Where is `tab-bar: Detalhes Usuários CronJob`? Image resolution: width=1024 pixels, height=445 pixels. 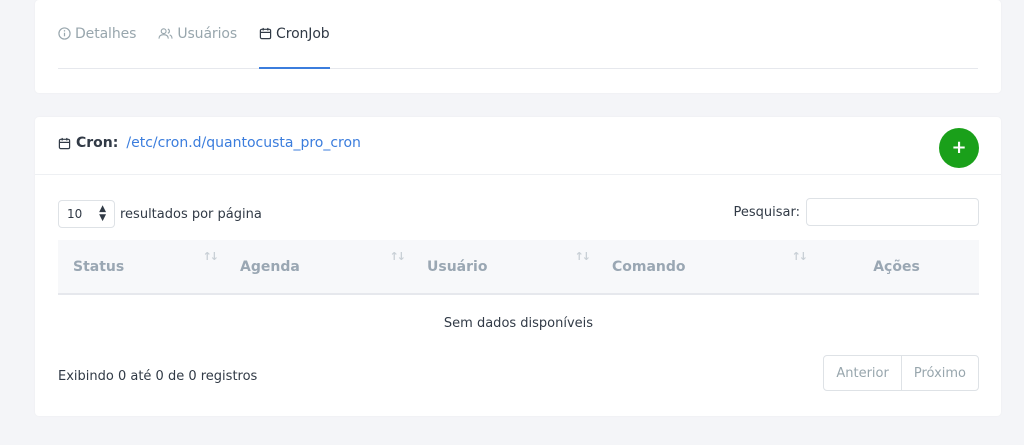 tab-bar: Detalhes Usuários CronJob is located at coordinates (518, 34).